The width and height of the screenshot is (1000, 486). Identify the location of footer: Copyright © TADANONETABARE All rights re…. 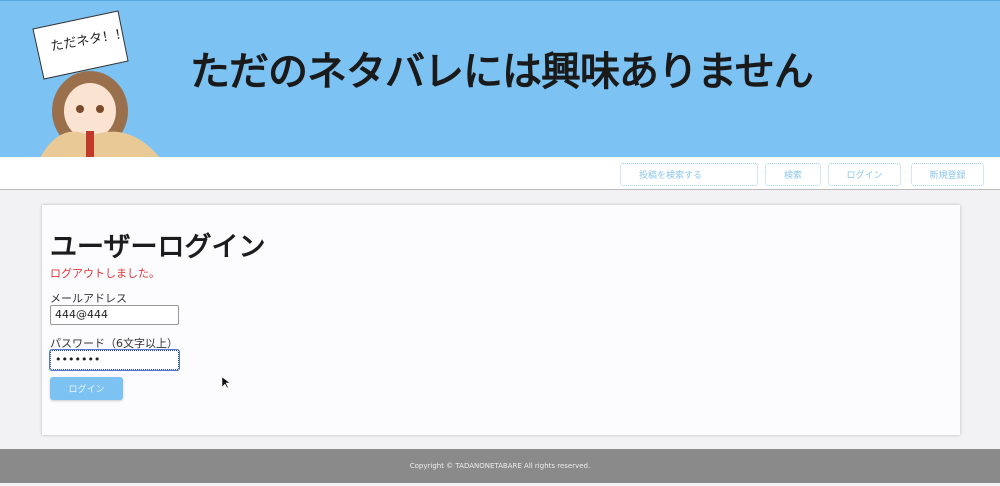
(500, 466).